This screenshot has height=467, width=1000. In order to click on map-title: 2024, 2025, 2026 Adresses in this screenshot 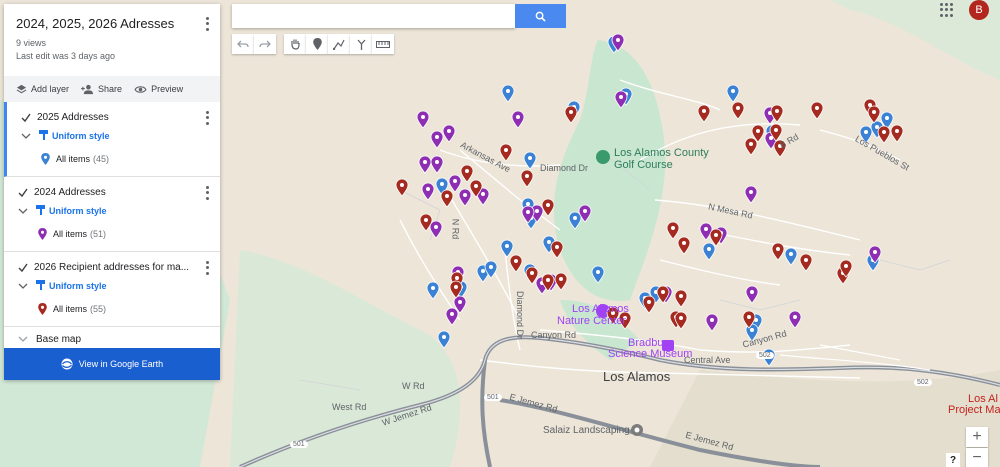, I will do `click(112, 23)`.